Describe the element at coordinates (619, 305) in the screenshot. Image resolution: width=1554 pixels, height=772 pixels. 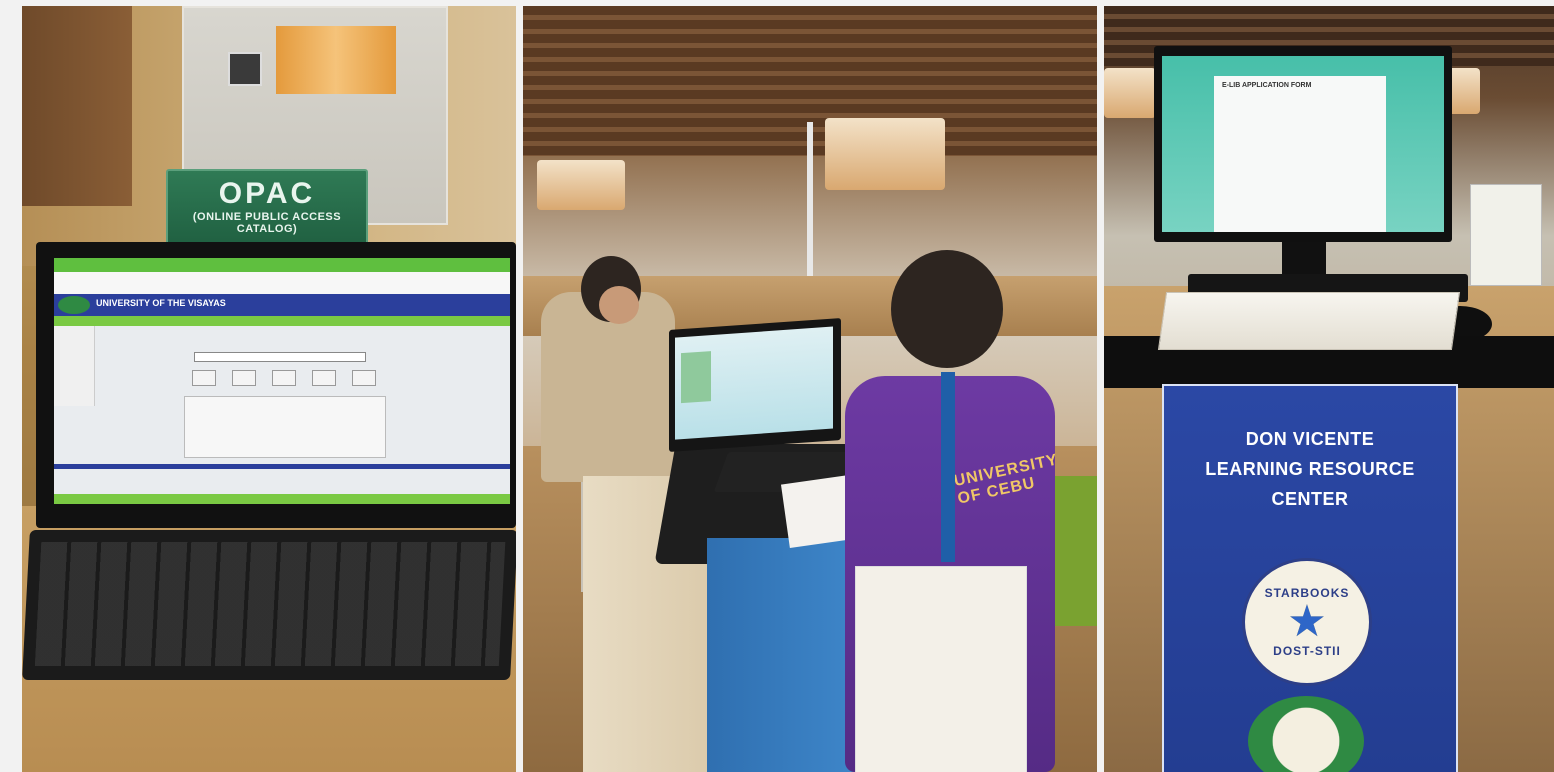
I see `male-student-face` at that location.